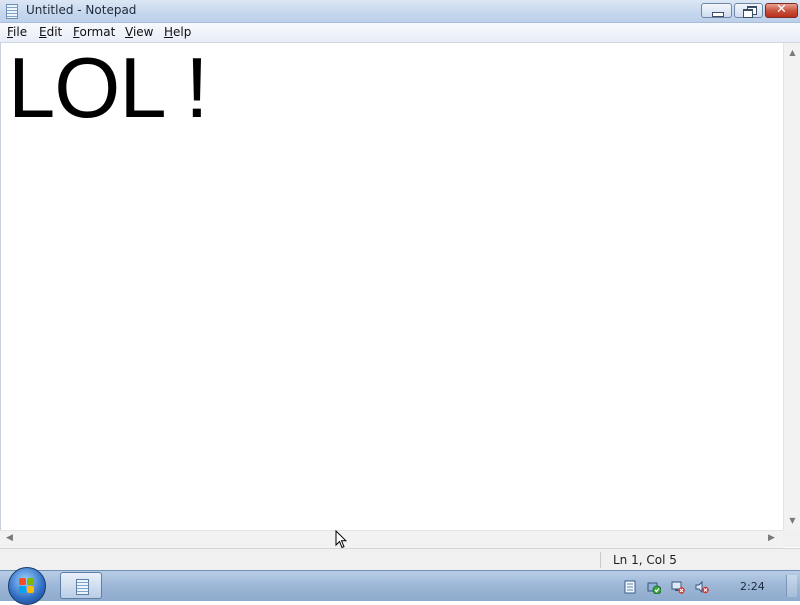 The width and height of the screenshot is (800, 605). I want to click on scroll-down-icon: ▼, so click(792, 520).